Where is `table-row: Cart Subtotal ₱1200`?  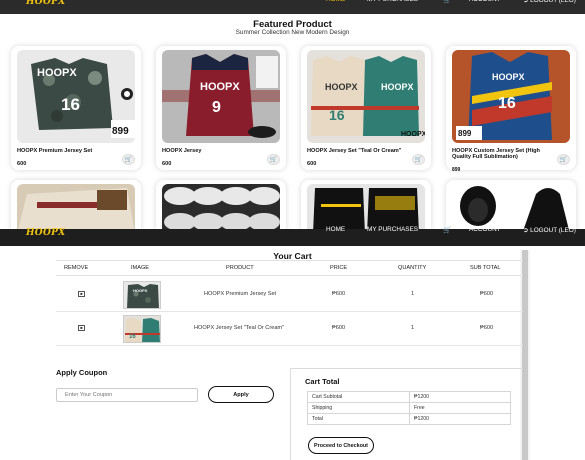 table-row: Cart Subtotal ₱1200 is located at coordinates (409, 397).